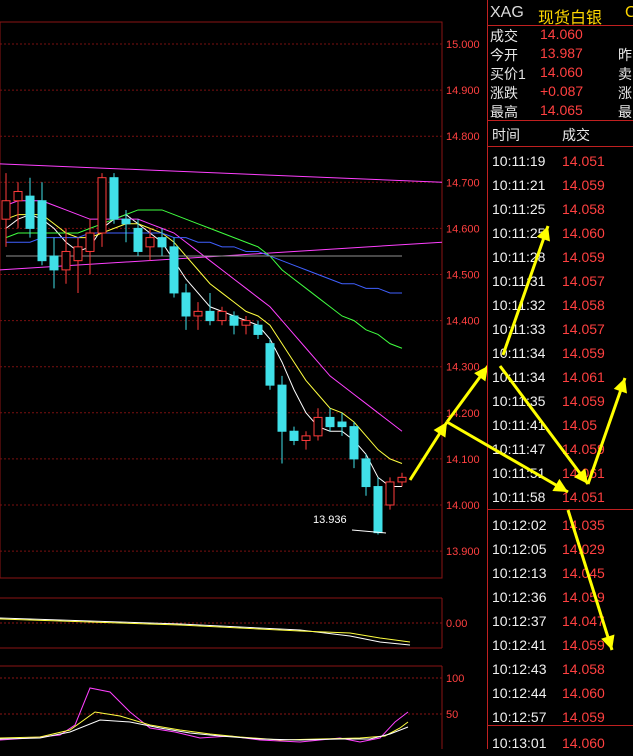 This screenshot has width=633, height=756. Describe the element at coordinates (519, 209) in the screenshot. I see `tick-time: 10:11:25` at that location.